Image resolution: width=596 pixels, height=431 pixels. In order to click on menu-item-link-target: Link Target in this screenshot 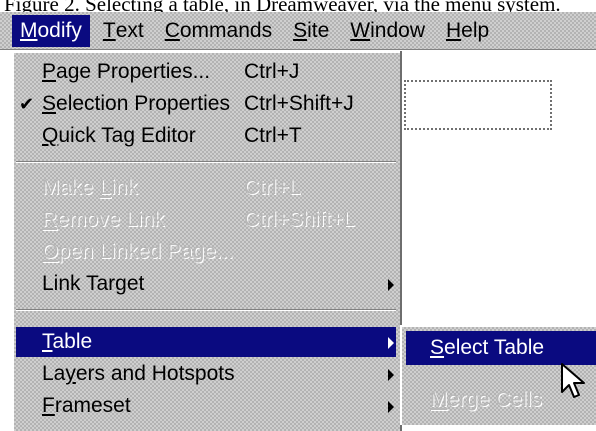, I will do `click(206, 284)`.